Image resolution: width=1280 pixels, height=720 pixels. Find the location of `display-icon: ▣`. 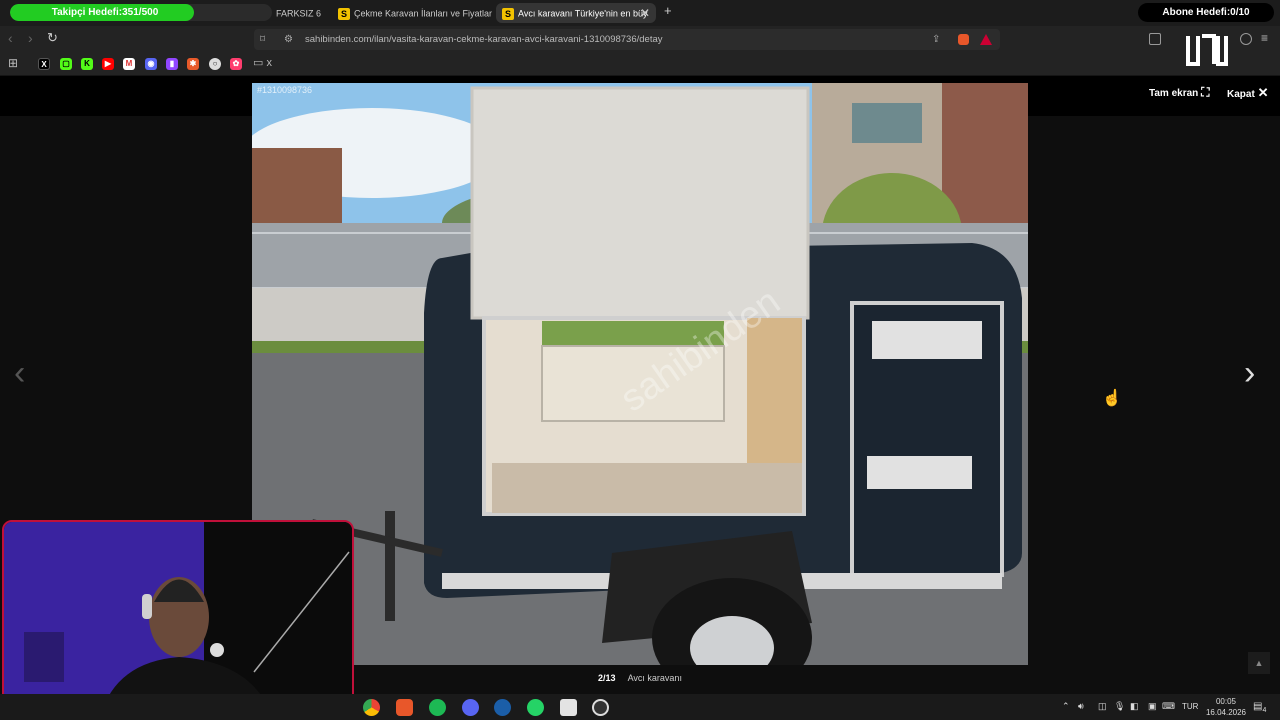

display-icon: ▣ is located at coordinates (1152, 706).